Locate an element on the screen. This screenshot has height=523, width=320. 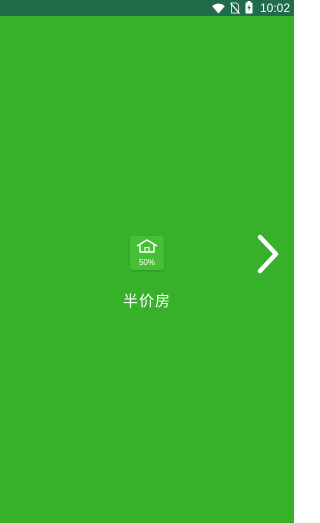
logo-text: 50% is located at coordinates (146, 262).